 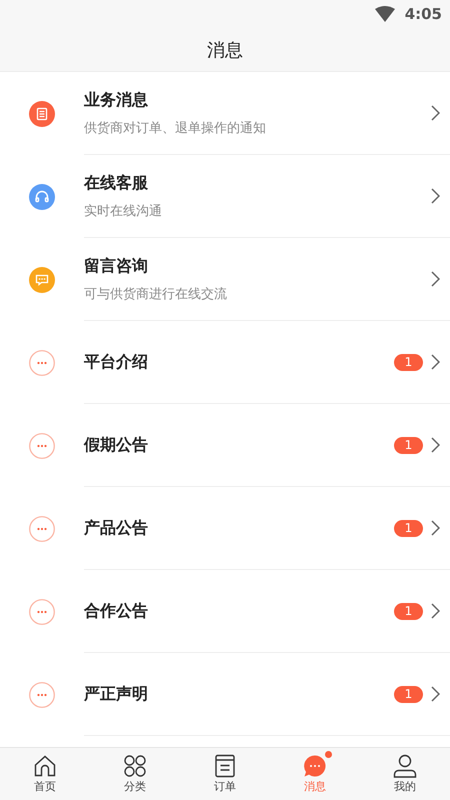 What do you see at coordinates (135, 766) in the screenshot?
I see `four-circles-icon` at bounding box center [135, 766].